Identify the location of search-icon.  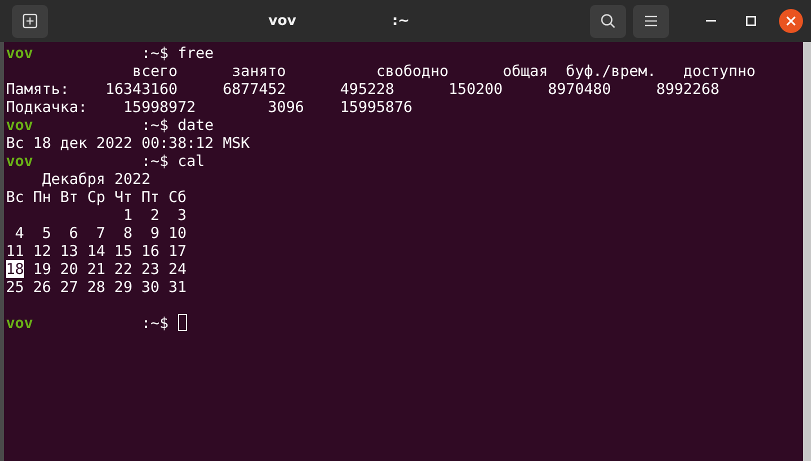
(608, 21).